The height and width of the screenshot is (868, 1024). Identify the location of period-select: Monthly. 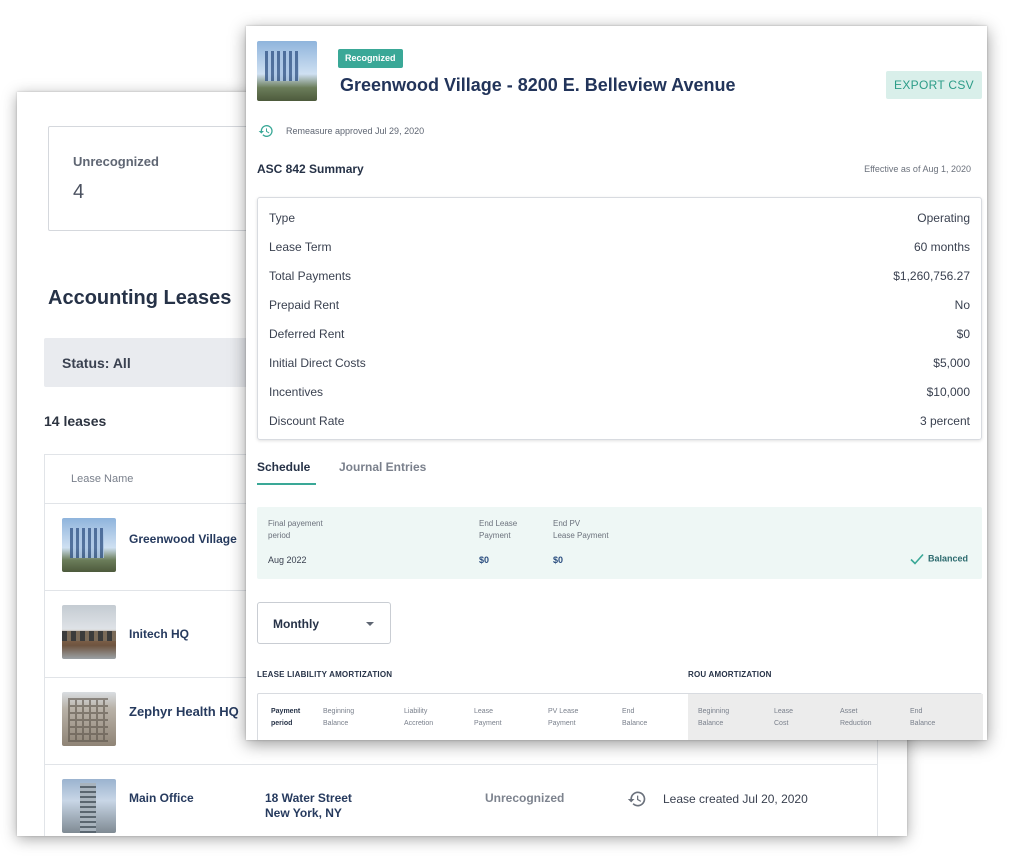
(324, 623).